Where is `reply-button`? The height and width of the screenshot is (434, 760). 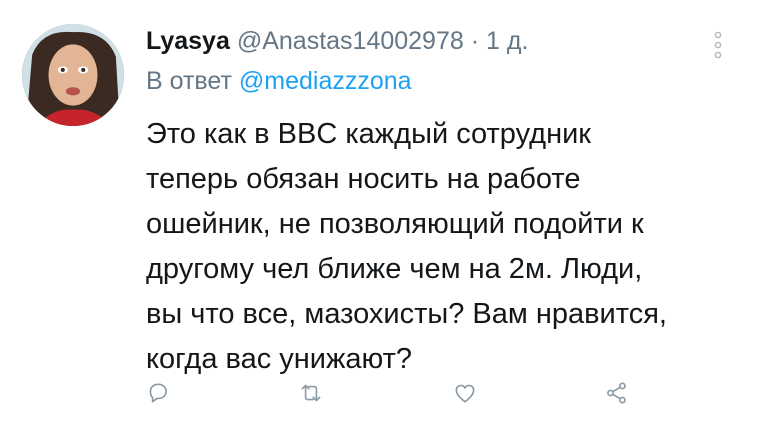
reply-button is located at coordinates (158, 393).